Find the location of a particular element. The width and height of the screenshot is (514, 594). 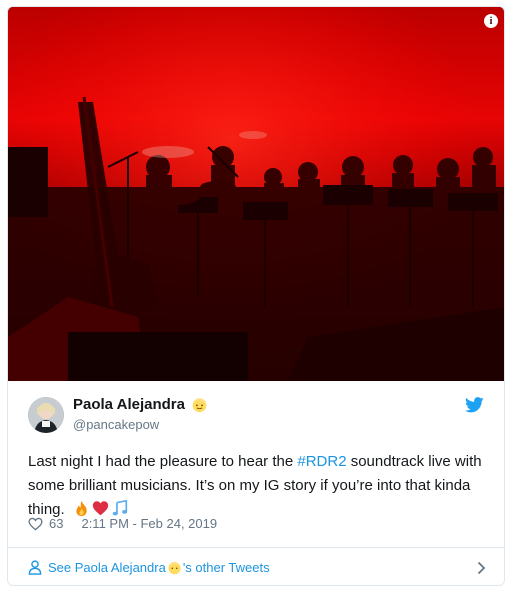

tweet-meta: 63 2:11 PM - Feb 24, 2019 is located at coordinates (122, 523).